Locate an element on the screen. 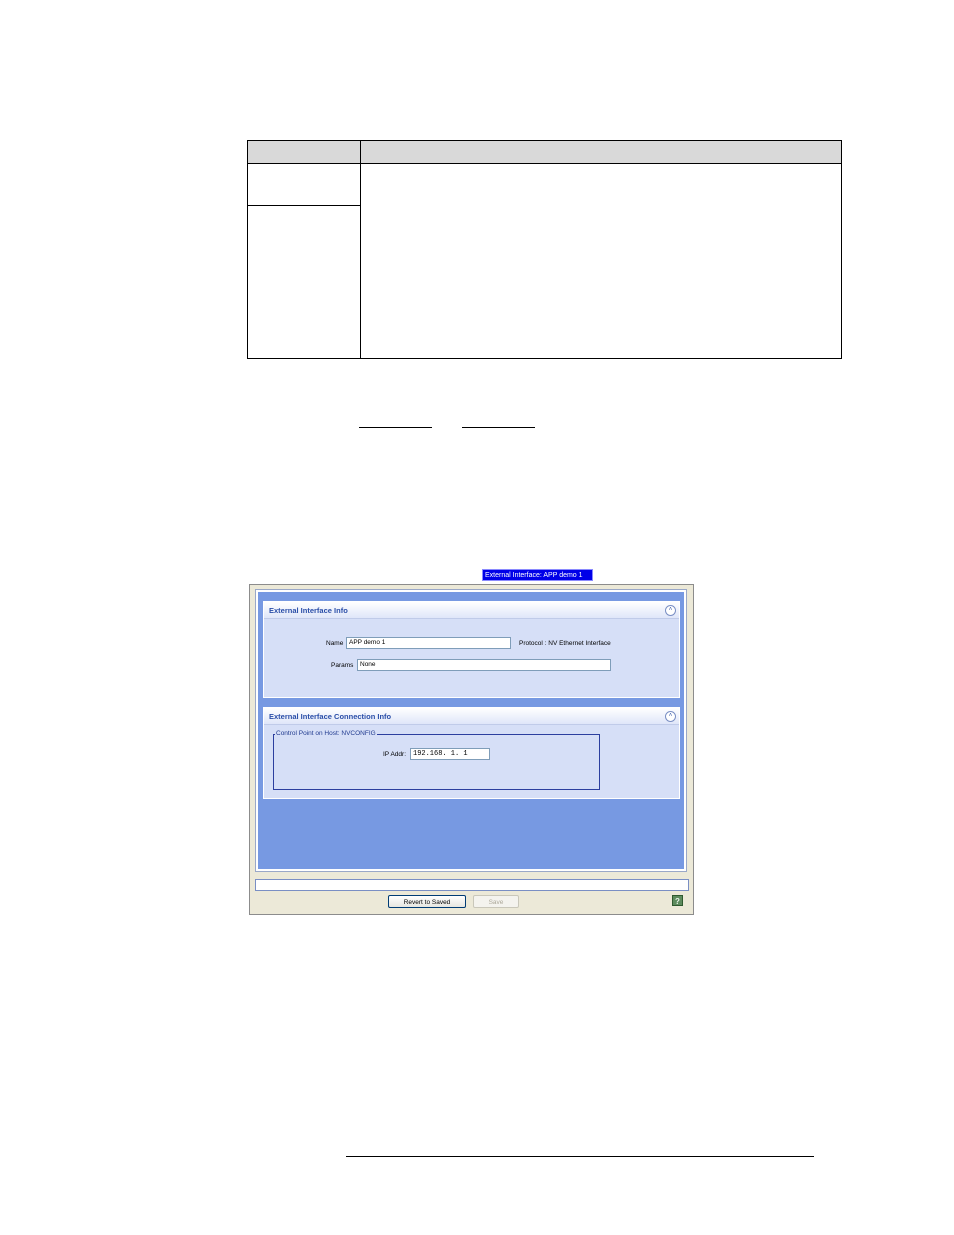 The height and width of the screenshot is (1235, 954). ip-address-label: IP Addr: is located at coordinates (395, 754).